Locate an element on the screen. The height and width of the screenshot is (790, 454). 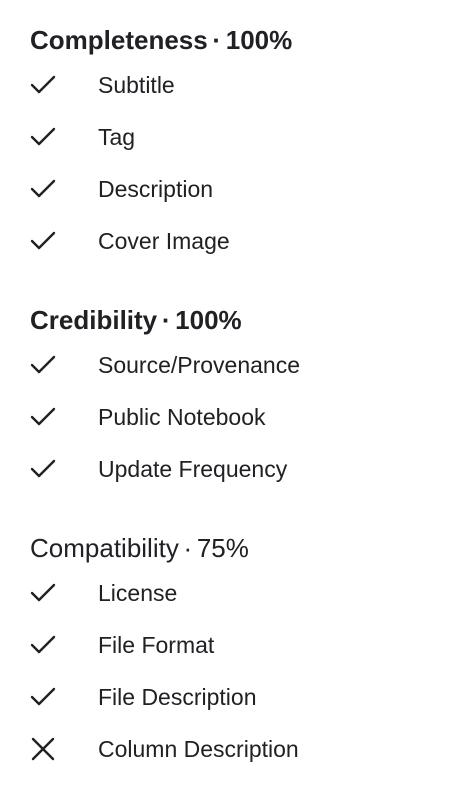
checklist-item-label: Public Notebook is located at coordinates (182, 417).